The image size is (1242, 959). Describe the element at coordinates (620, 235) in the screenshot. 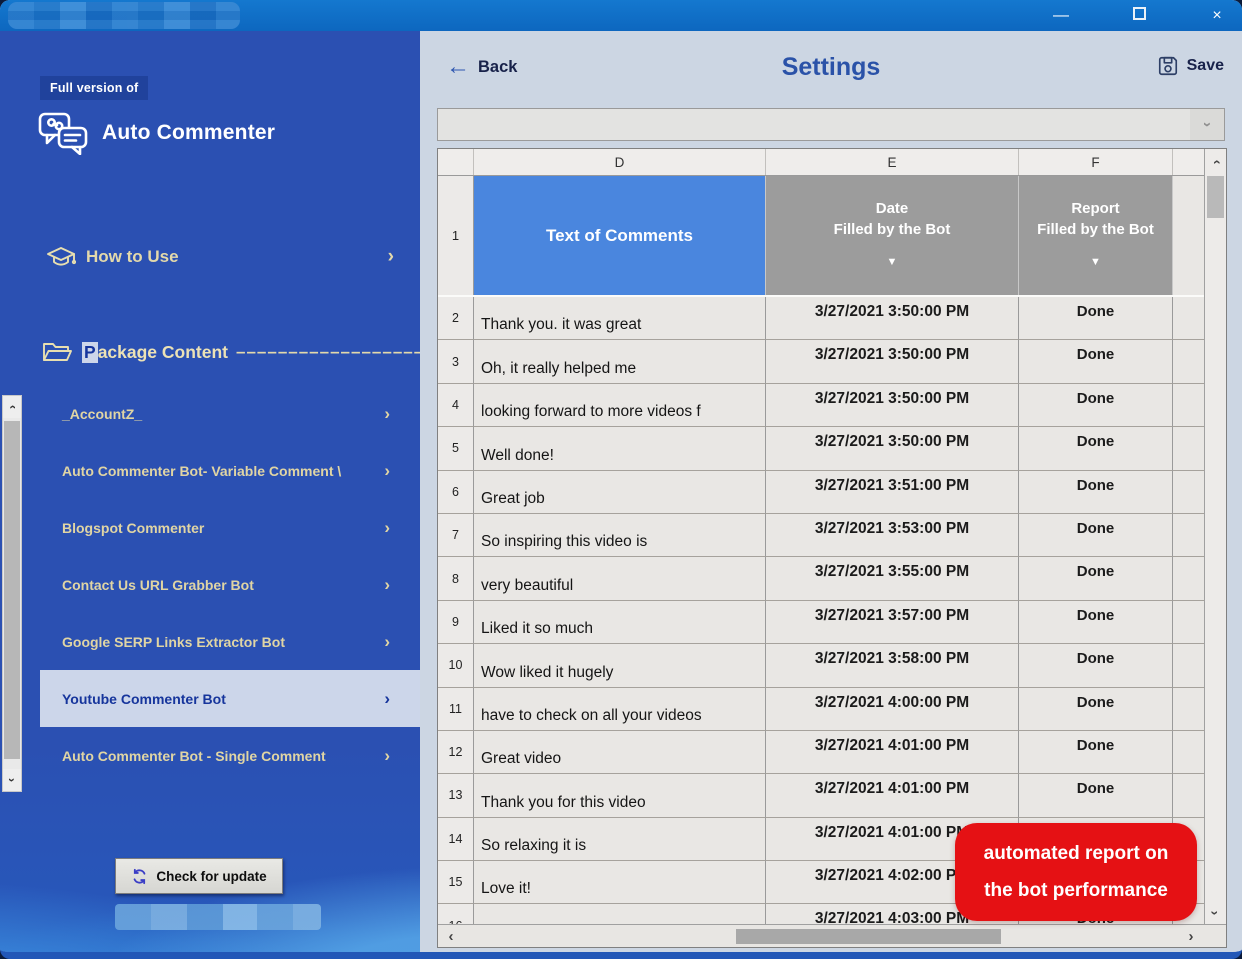

I see `header-text-of-comments: Text of Comments` at that location.